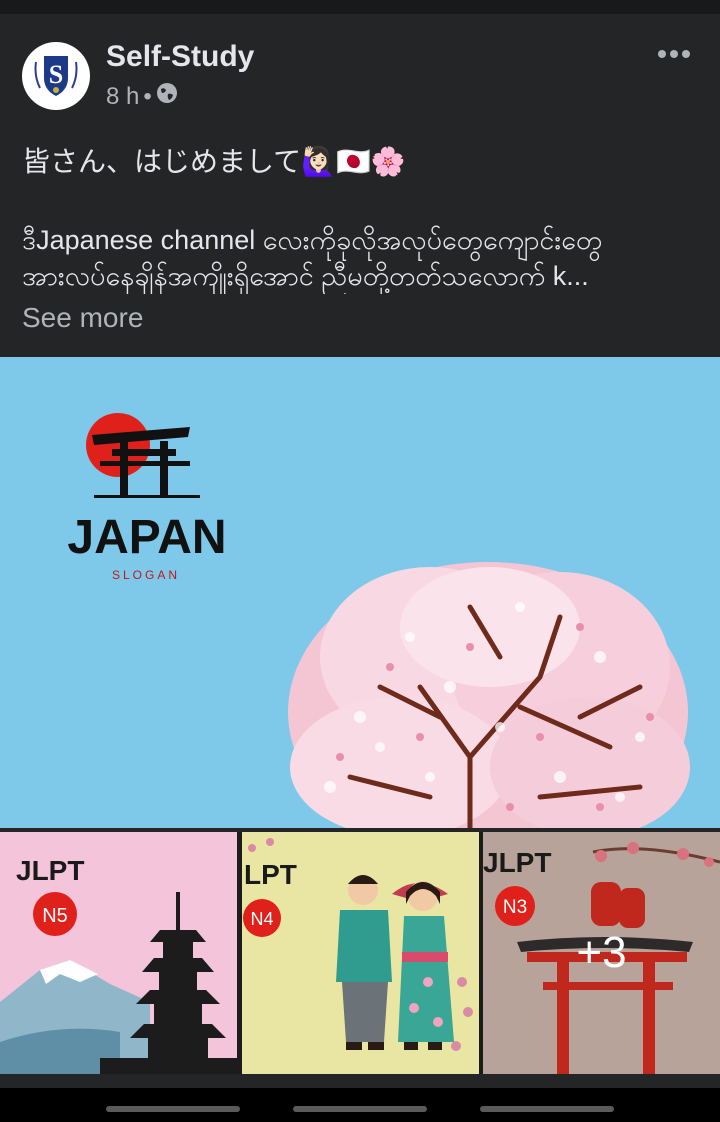 The width and height of the screenshot is (720, 1122). What do you see at coordinates (146, 575) in the screenshot?
I see `logo-slogan: SLOGAN` at bounding box center [146, 575].